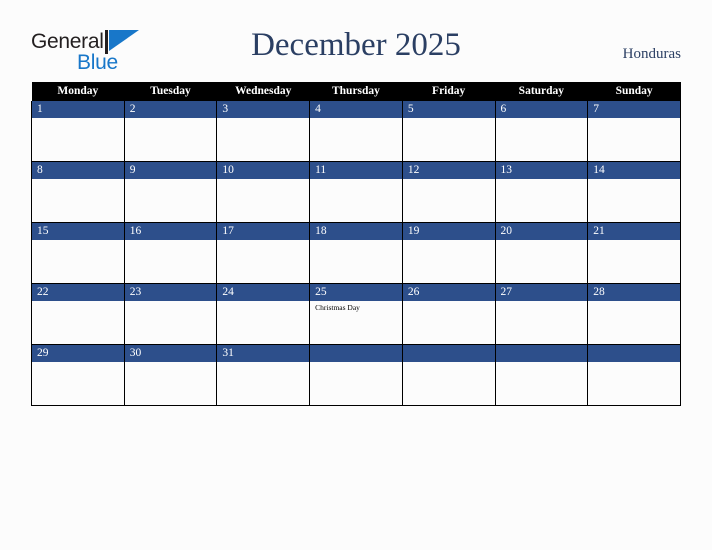 The width and height of the screenshot is (712, 550). What do you see at coordinates (263, 314) in the screenshot?
I see `calendar-day-cell: 24` at bounding box center [263, 314].